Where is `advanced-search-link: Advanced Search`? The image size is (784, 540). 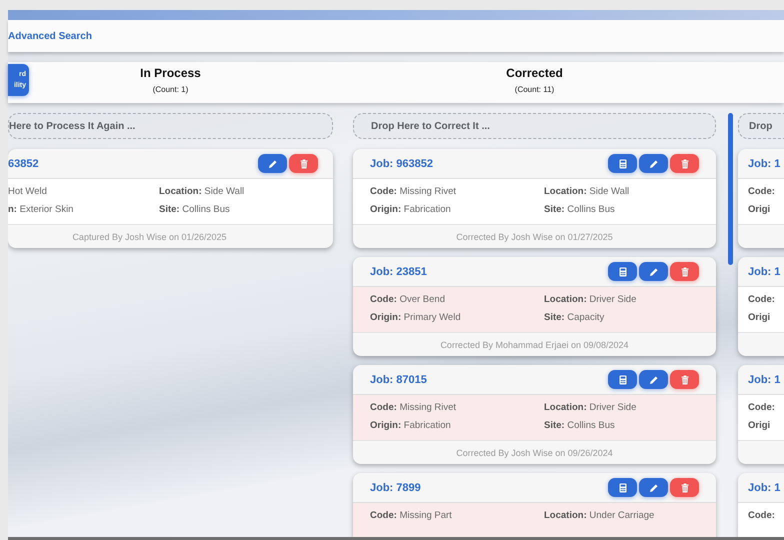
advanced-search-link: Advanced Search is located at coordinates (50, 36).